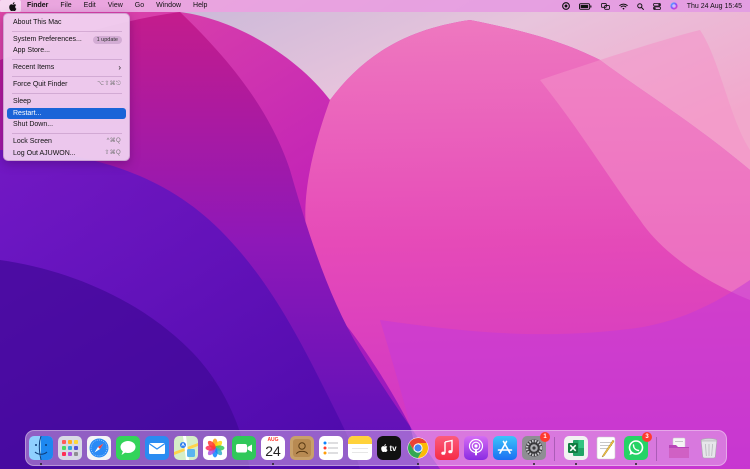  Describe the element at coordinates (119, 67) in the screenshot. I see `chevron-right-icon: ›` at that location.